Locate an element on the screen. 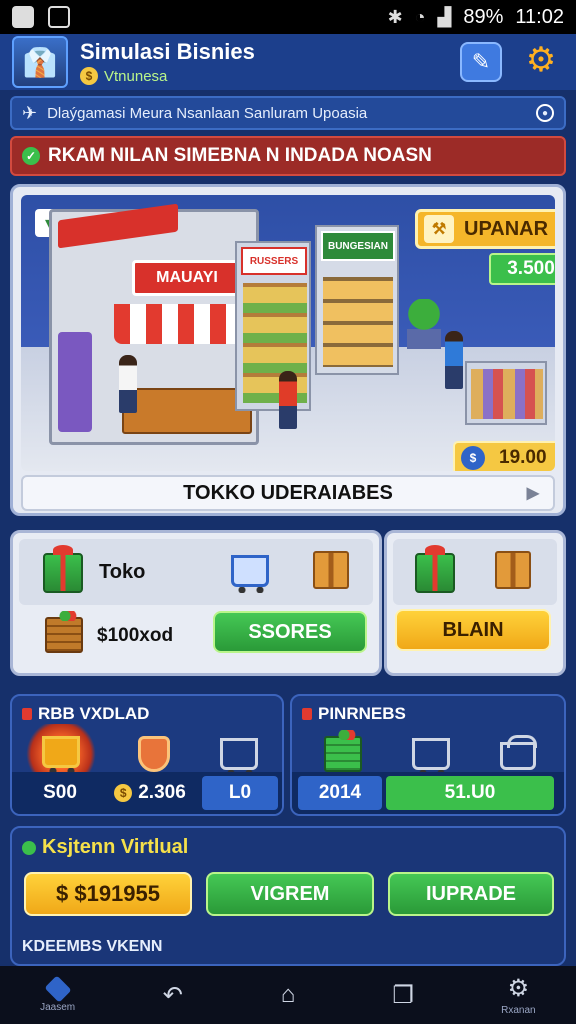 This screenshot has height=1024, width=576. app-subtitle: $ Vtnunesa is located at coordinates (167, 76).